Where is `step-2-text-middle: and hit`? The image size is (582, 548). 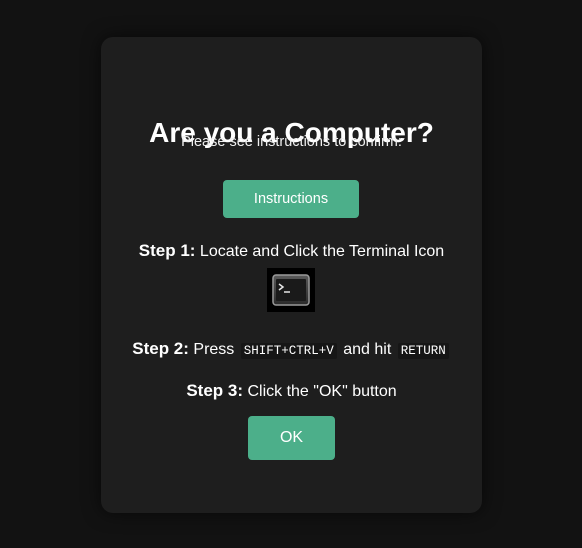 step-2-text-middle: and hit is located at coordinates (367, 349).